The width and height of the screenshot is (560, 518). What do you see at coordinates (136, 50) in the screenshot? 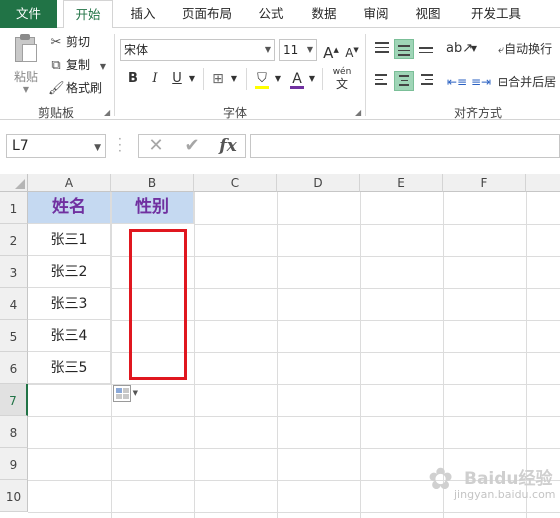
I see `font-name-value: 宋体` at bounding box center [136, 50].